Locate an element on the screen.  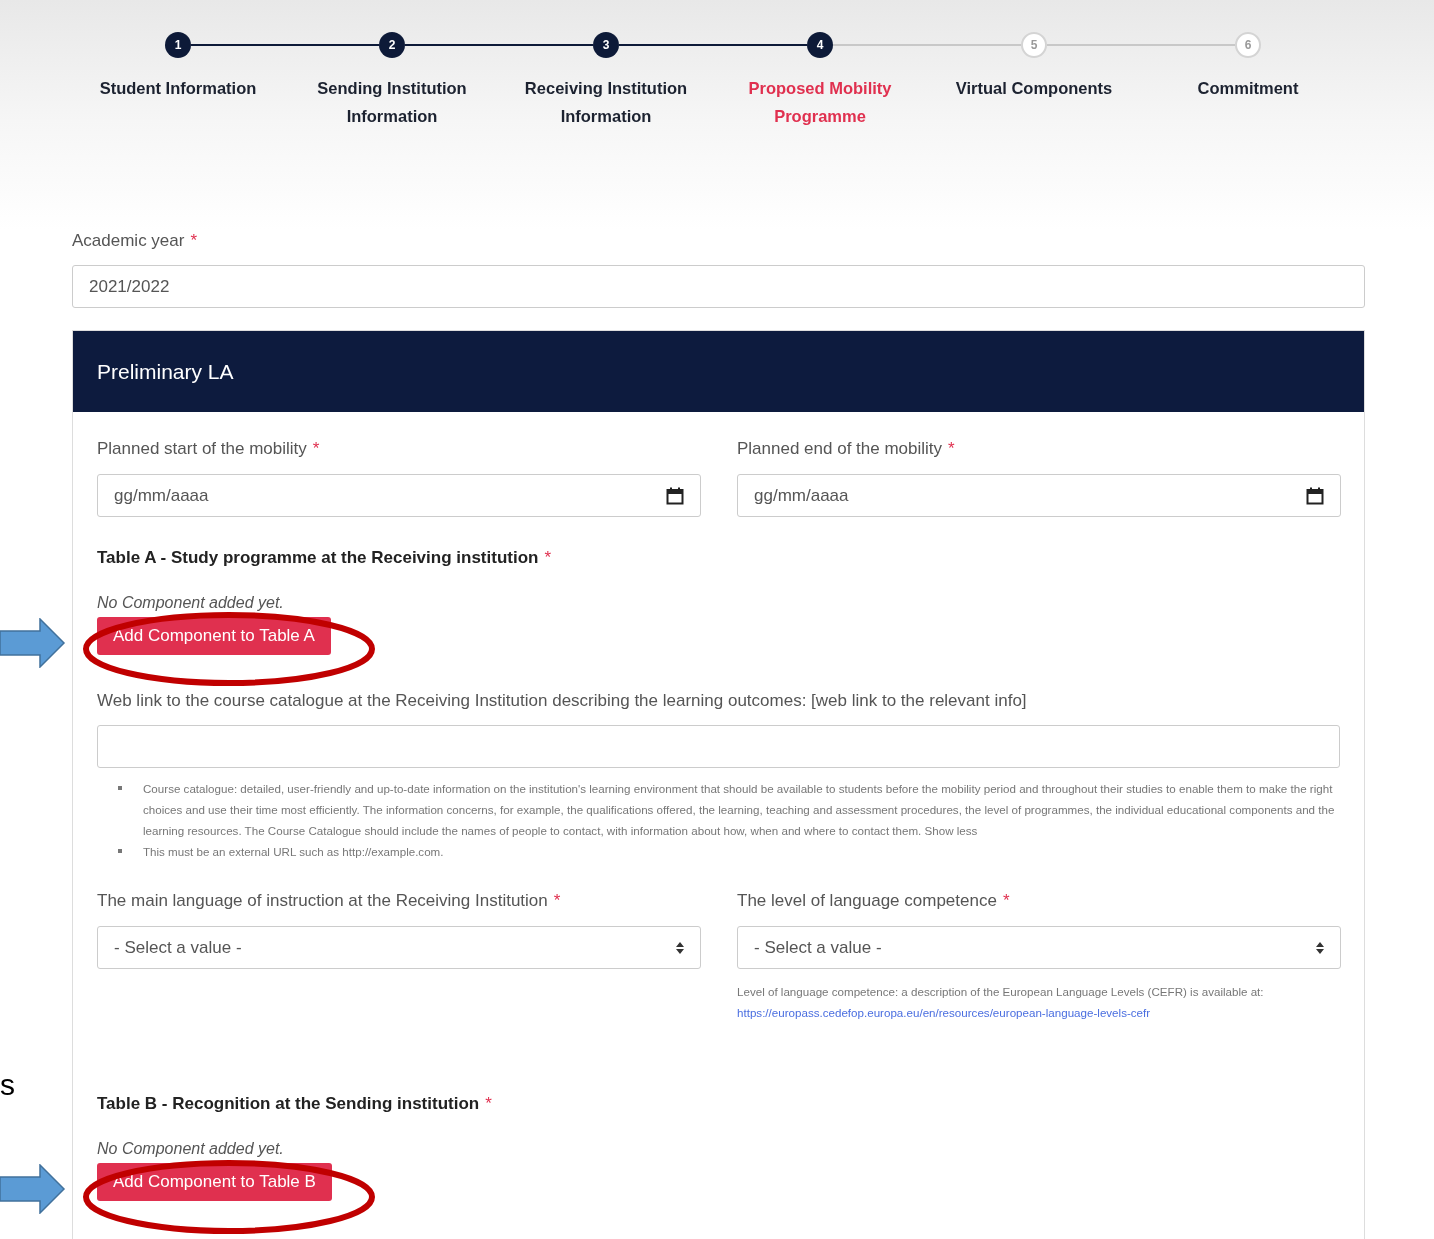
step-number: 4 is located at coordinates (820, 45).